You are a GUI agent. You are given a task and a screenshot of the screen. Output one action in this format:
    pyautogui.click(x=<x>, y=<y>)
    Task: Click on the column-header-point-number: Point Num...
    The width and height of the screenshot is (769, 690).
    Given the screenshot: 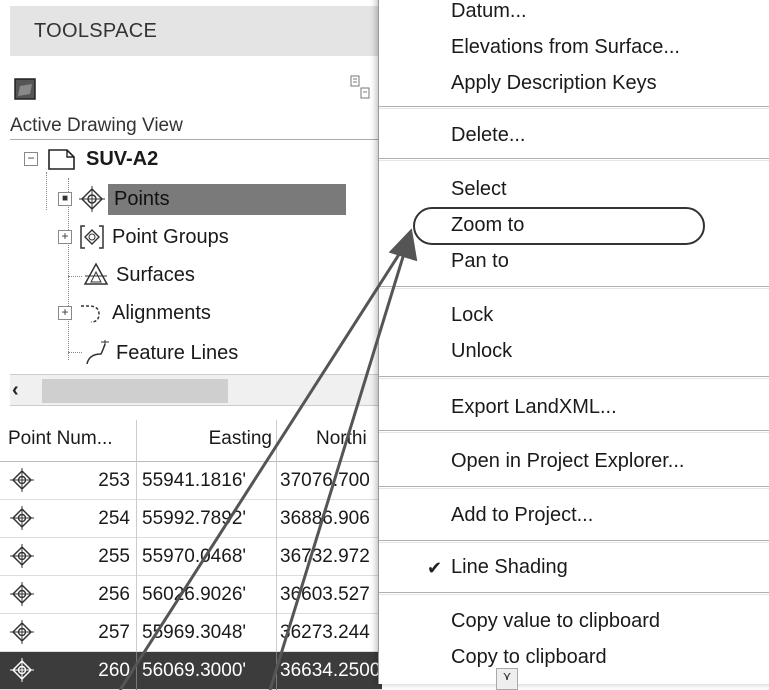 What is the action you would take?
    pyautogui.click(x=60, y=439)
    